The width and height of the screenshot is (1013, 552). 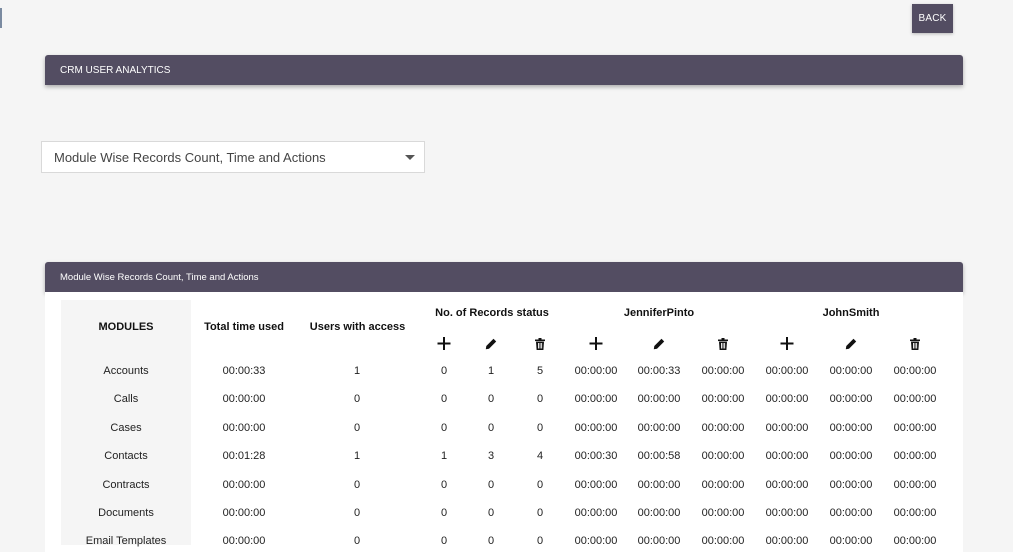 I want to click on back-button: BACK, so click(x=932, y=18).